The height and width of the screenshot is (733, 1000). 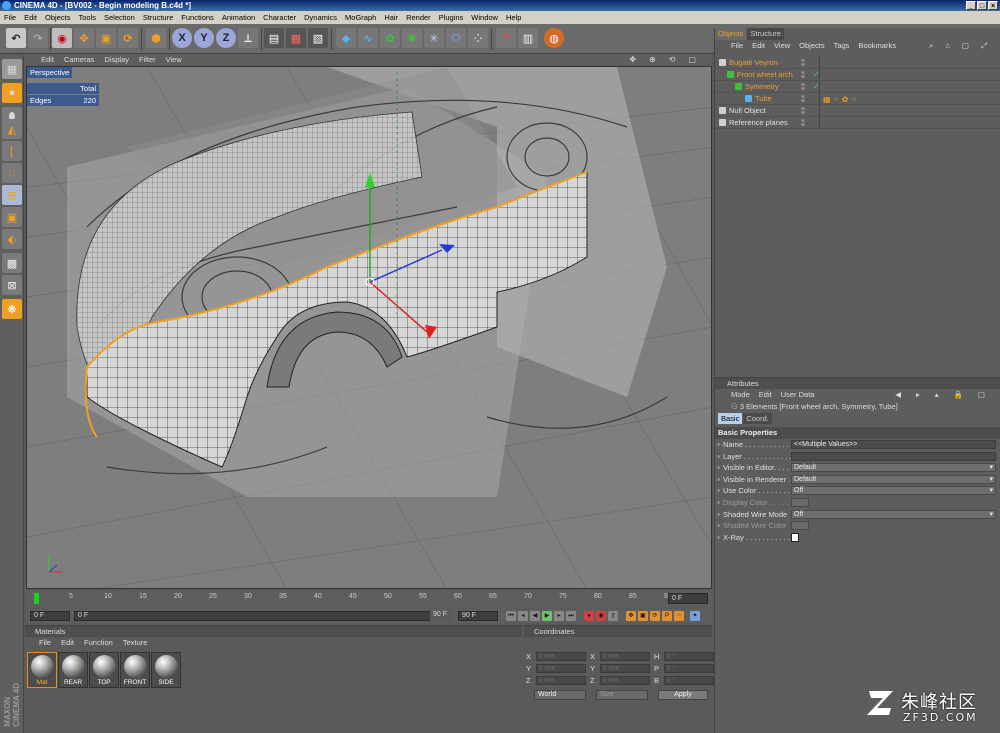 I want to click on search-icon: ⌕, so click(x=931, y=45).